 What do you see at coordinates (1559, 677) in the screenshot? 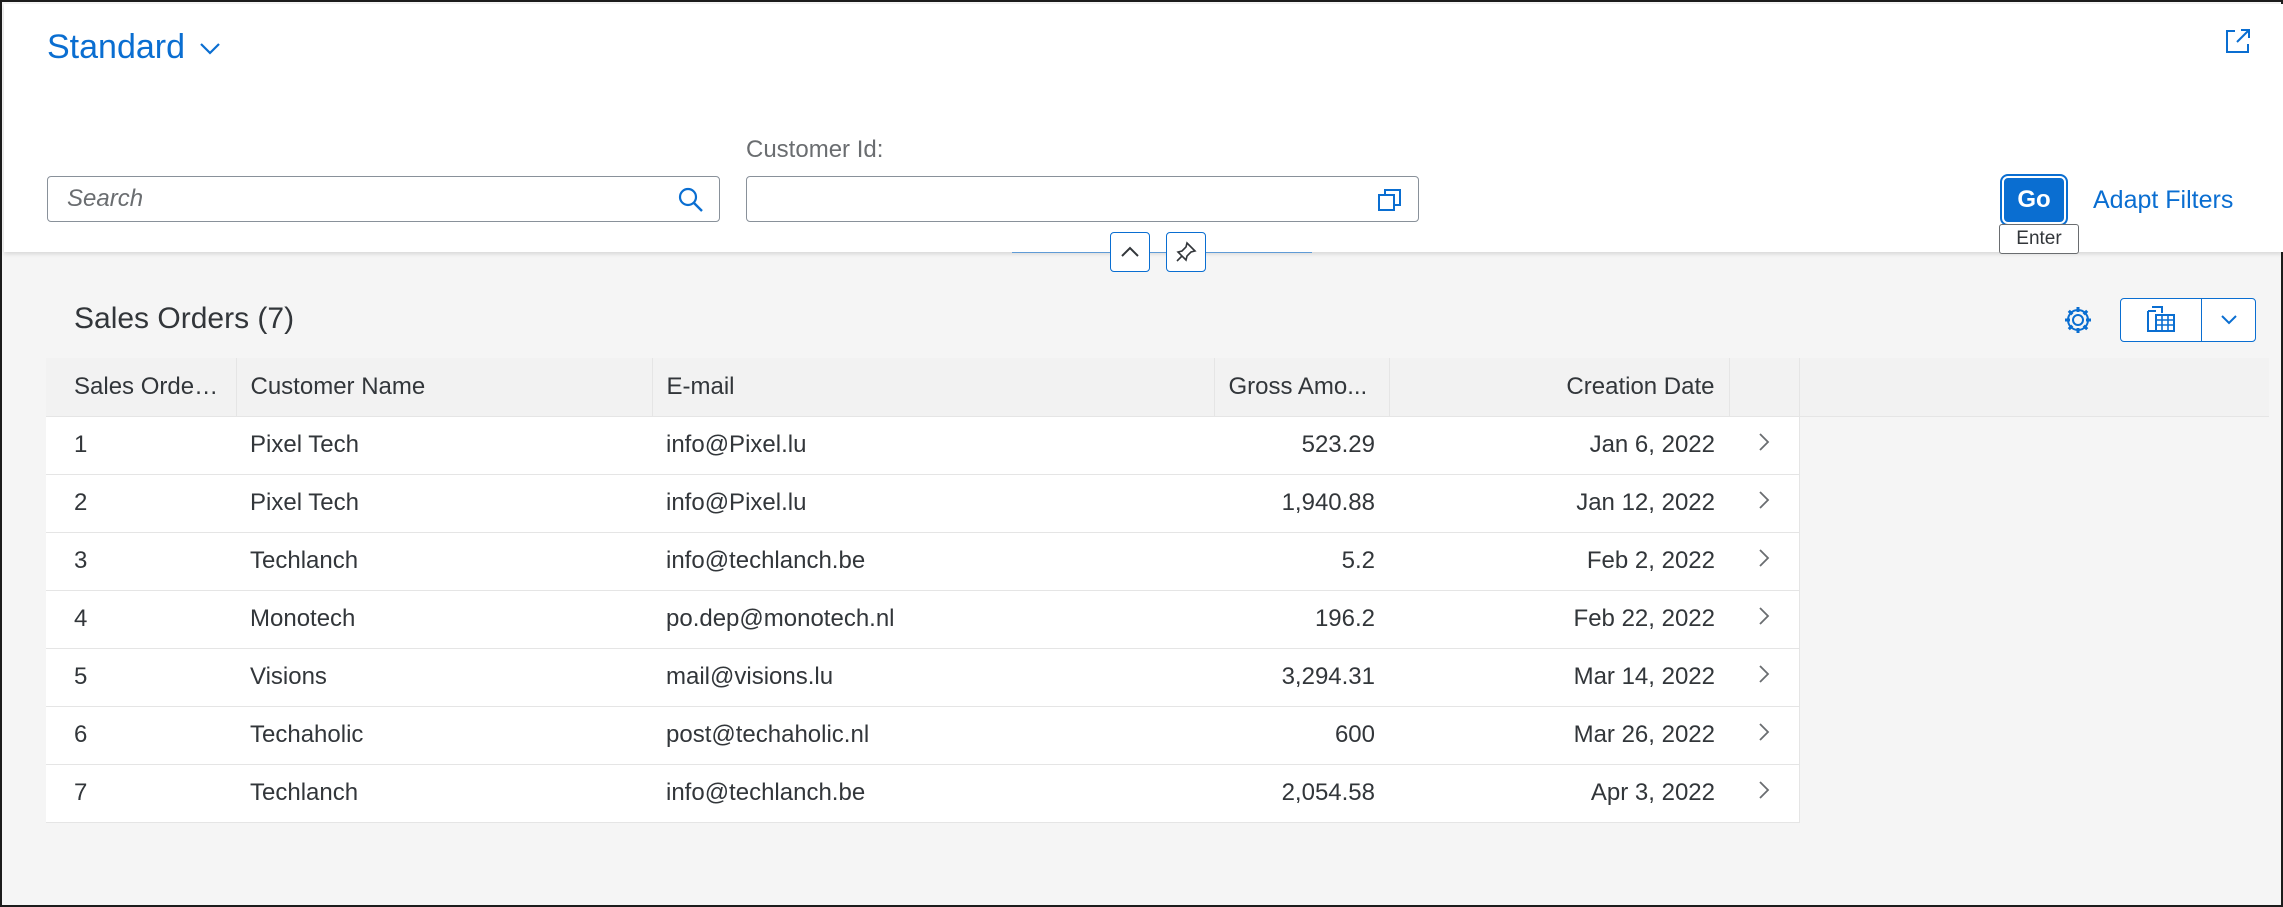
I see `cell-creation-date: Mar 14, 2022` at bounding box center [1559, 677].